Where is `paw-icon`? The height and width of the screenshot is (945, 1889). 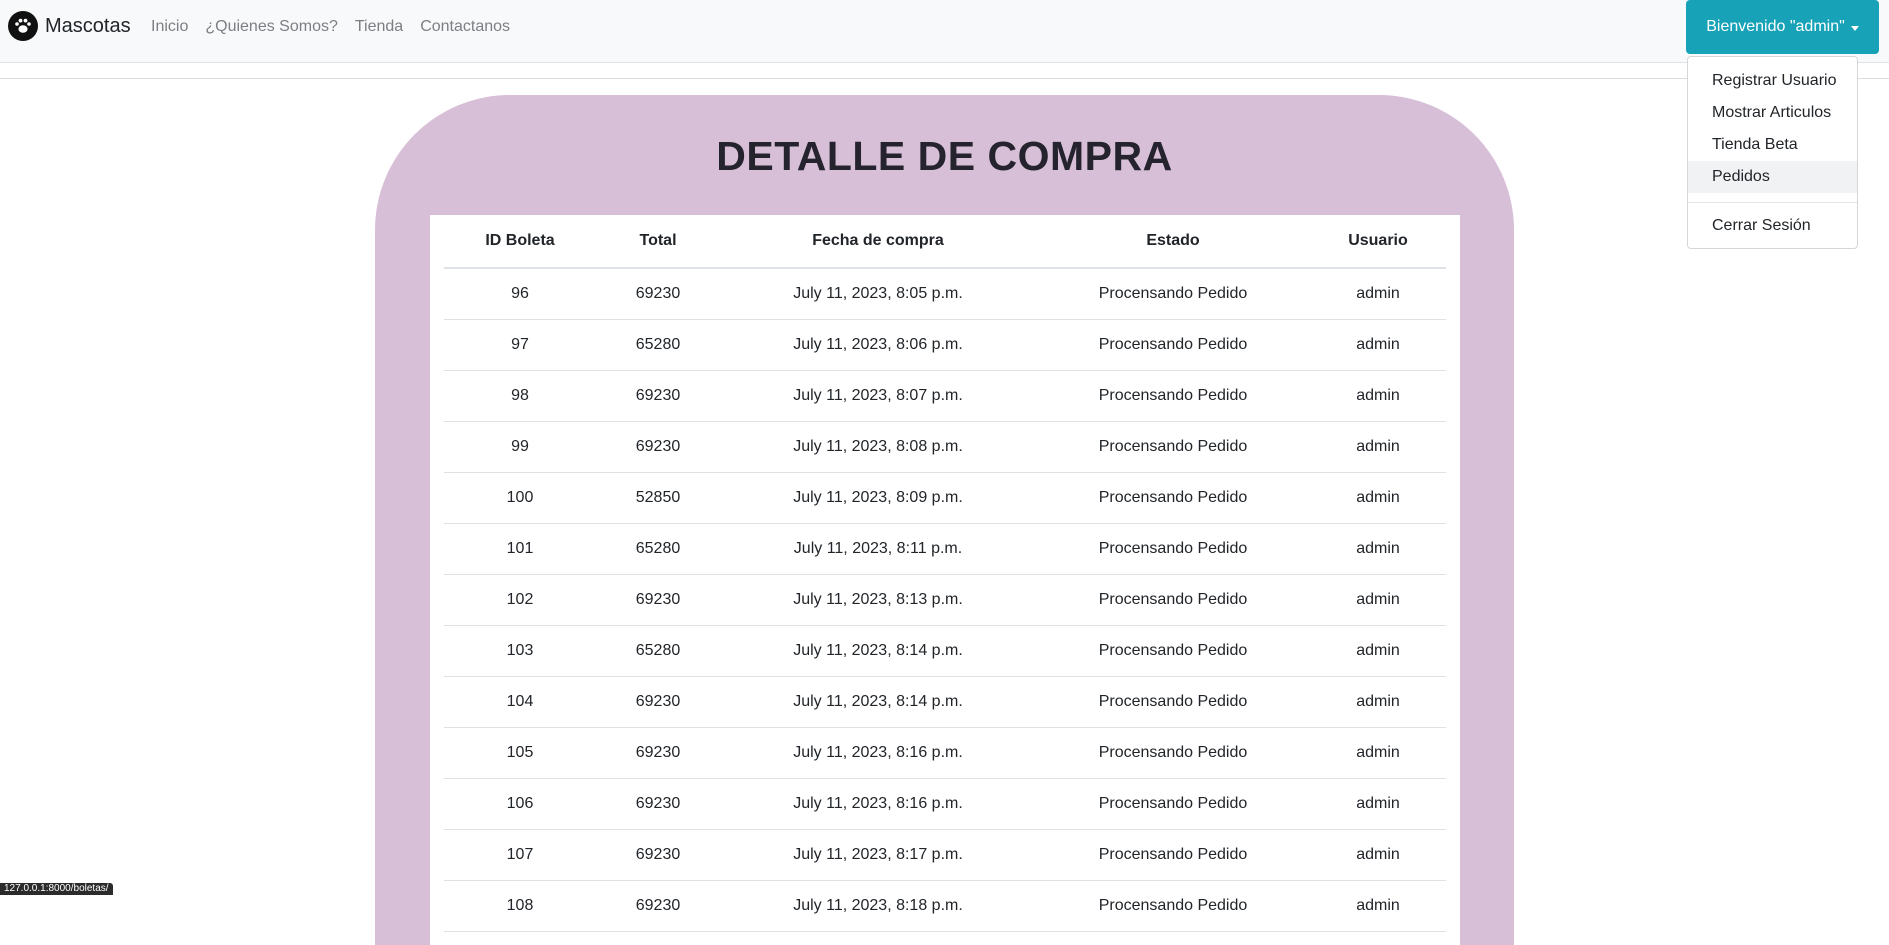
paw-icon is located at coordinates (23, 26).